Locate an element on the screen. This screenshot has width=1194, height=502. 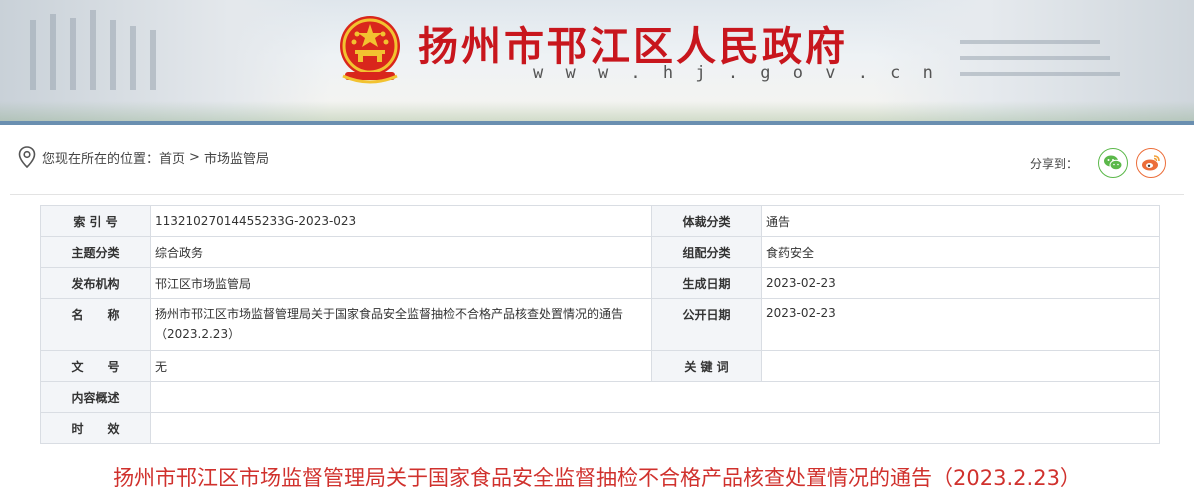
weibo-icon is located at coordinates (1151, 163).